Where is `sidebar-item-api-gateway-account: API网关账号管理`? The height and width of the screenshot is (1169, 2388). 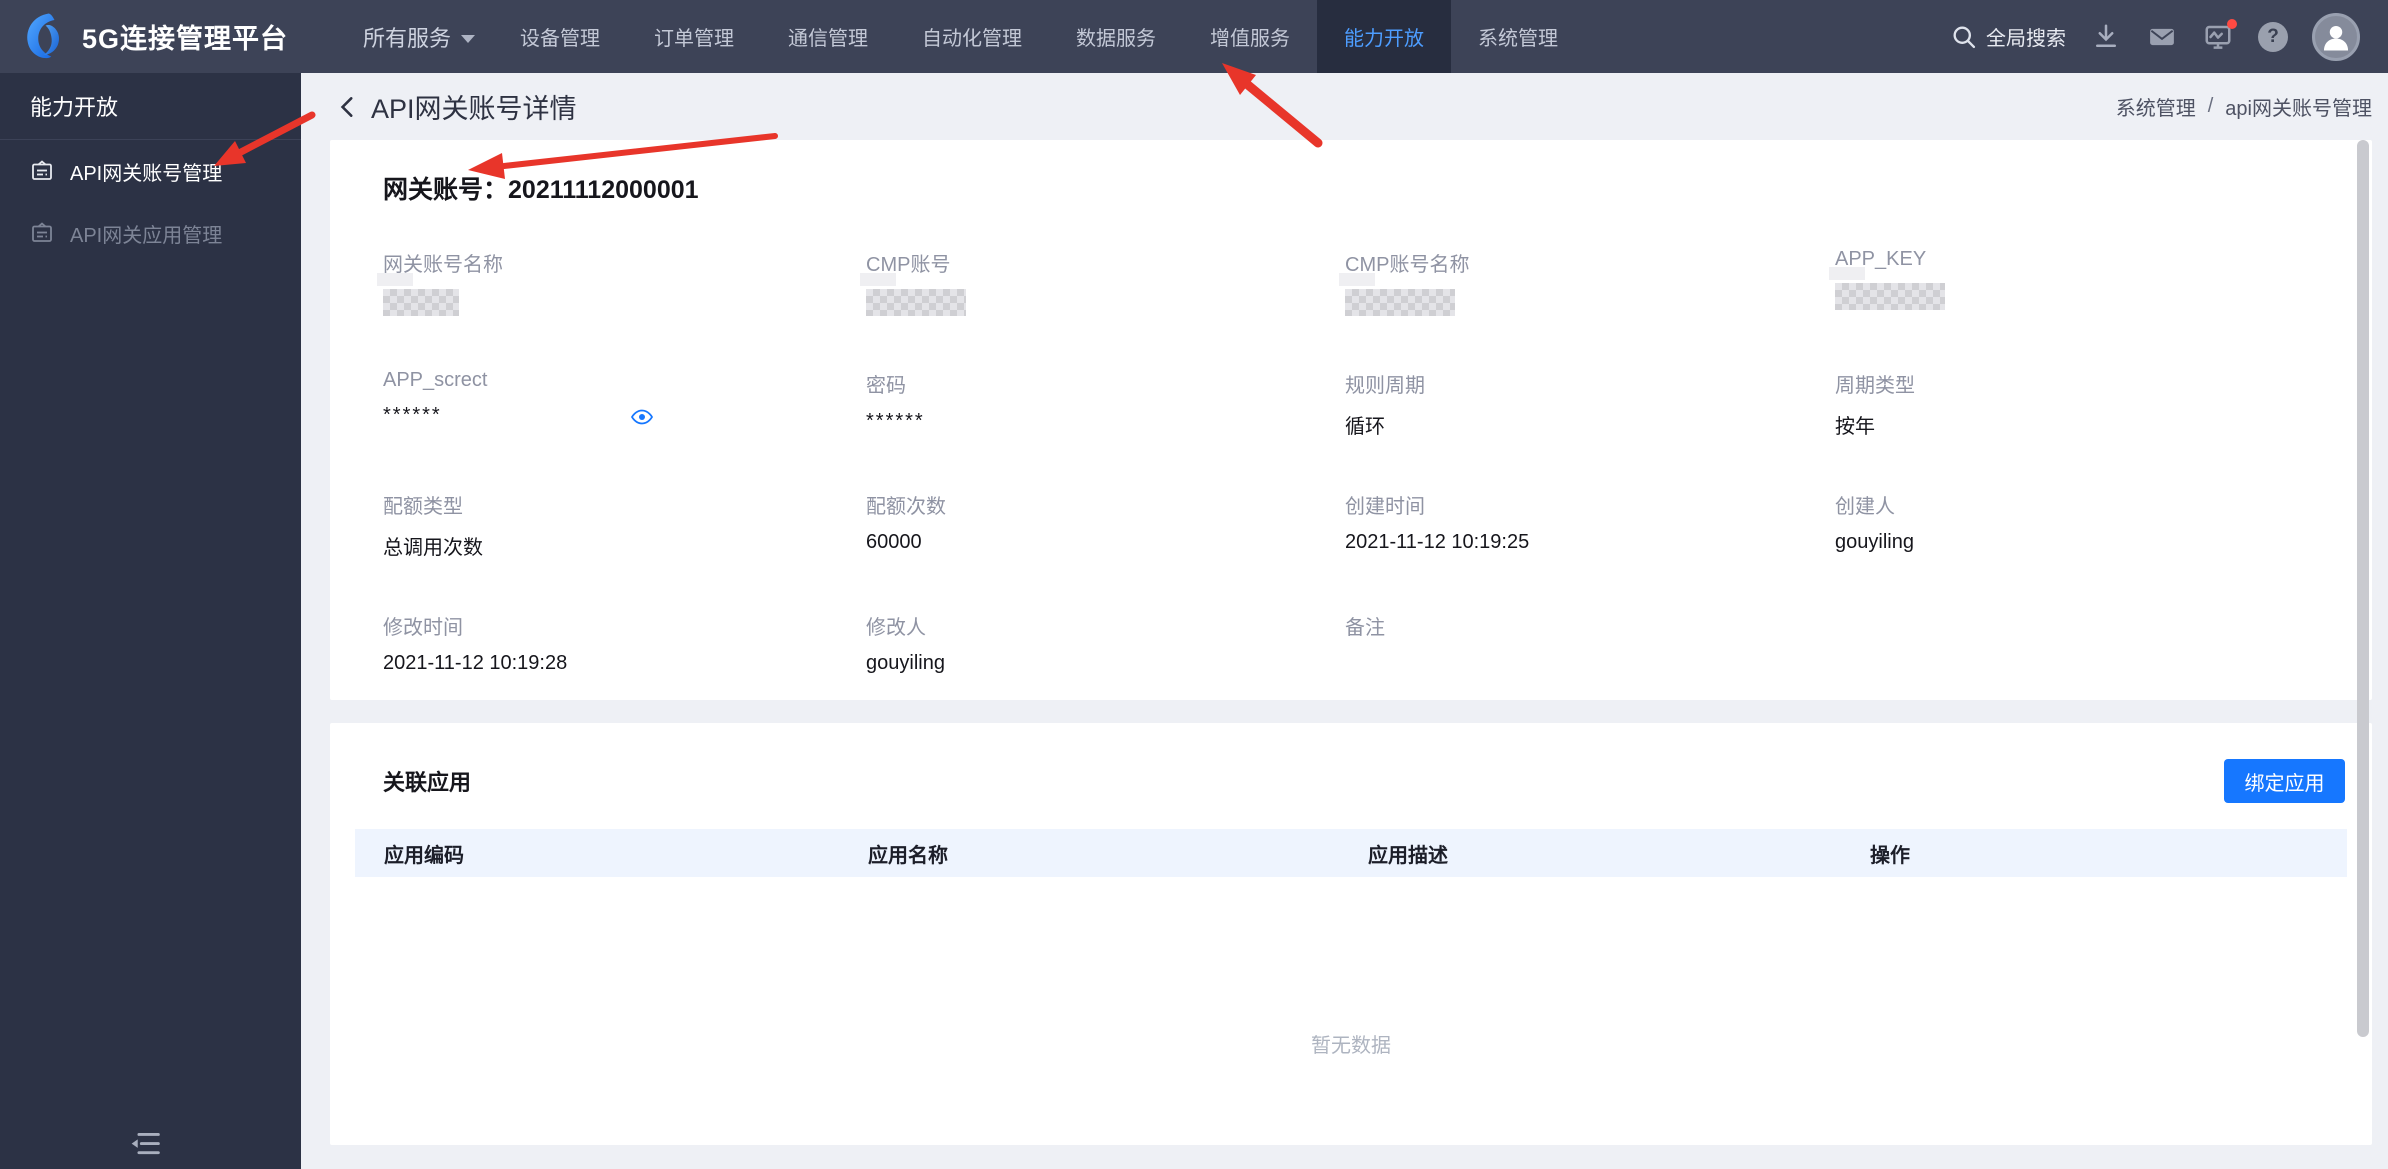 sidebar-item-api-gateway-account: API网关账号管理 is located at coordinates (150, 171).